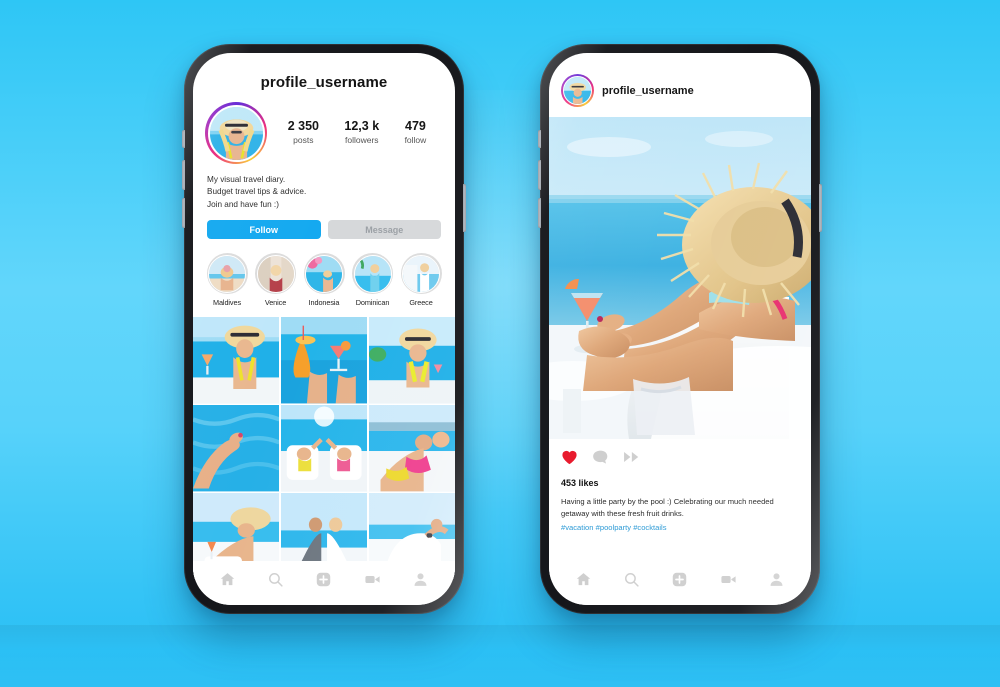 This screenshot has height=687, width=1000. I want to click on grid-post-3-image, so click(411, 360).